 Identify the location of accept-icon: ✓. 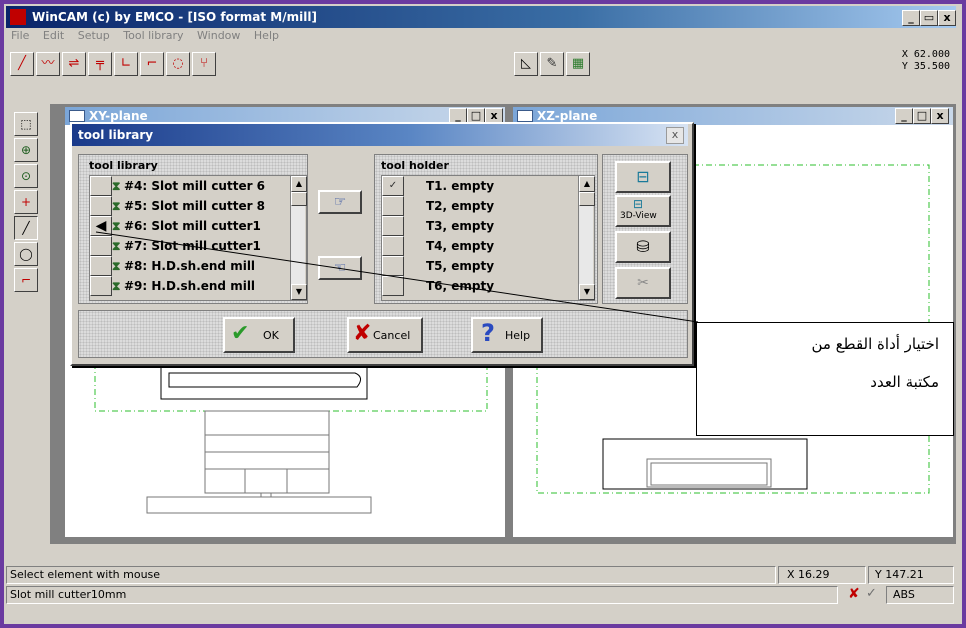
(871, 593).